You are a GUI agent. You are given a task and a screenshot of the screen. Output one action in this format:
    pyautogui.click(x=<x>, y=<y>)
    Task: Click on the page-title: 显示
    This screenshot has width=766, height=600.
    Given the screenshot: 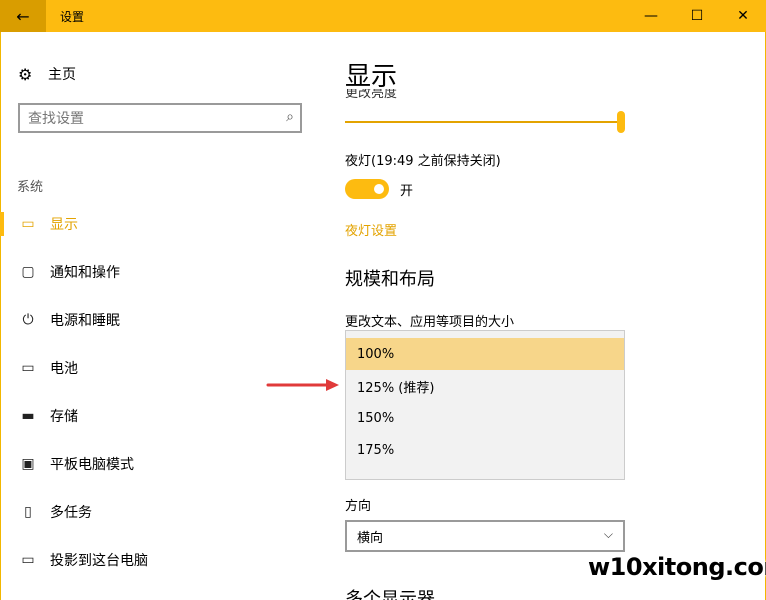 What is the action you would take?
    pyautogui.click(x=371, y=77)
    